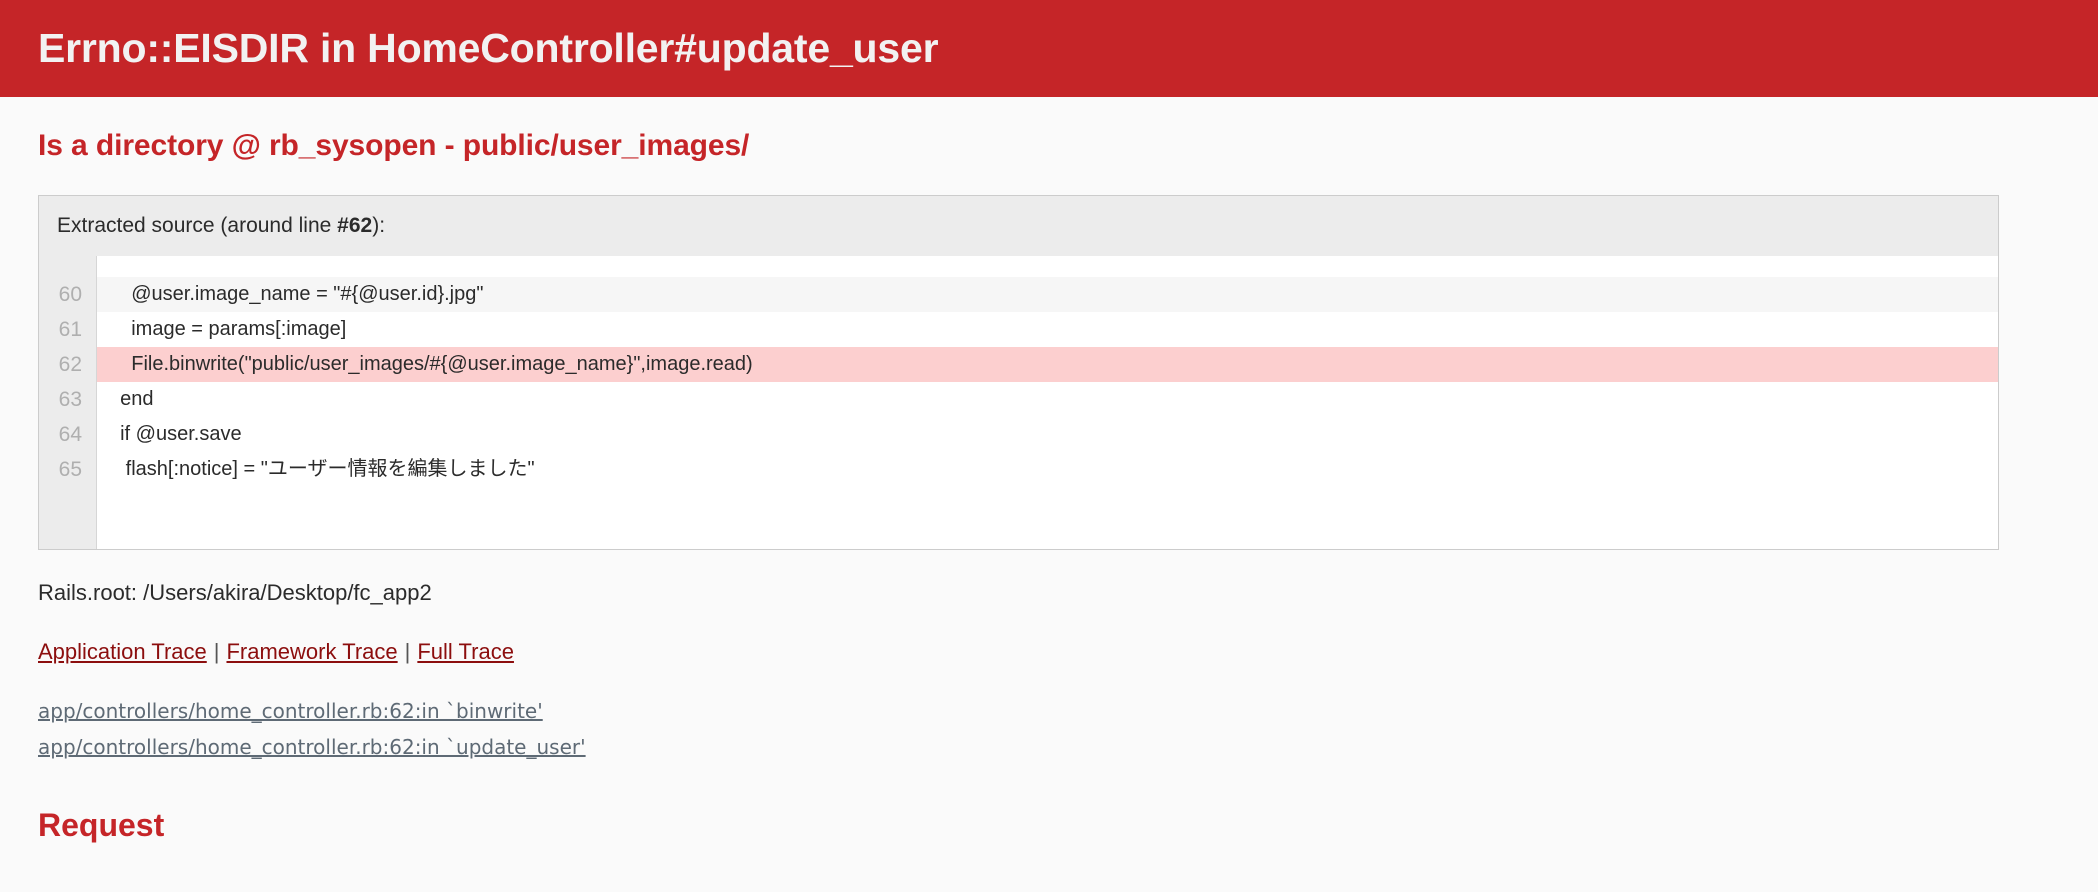  What do you see at coordinates (379, 225) in the screenshot?
I see `extracted-source-title-suffix: ):` at bounding box center [379, 225].